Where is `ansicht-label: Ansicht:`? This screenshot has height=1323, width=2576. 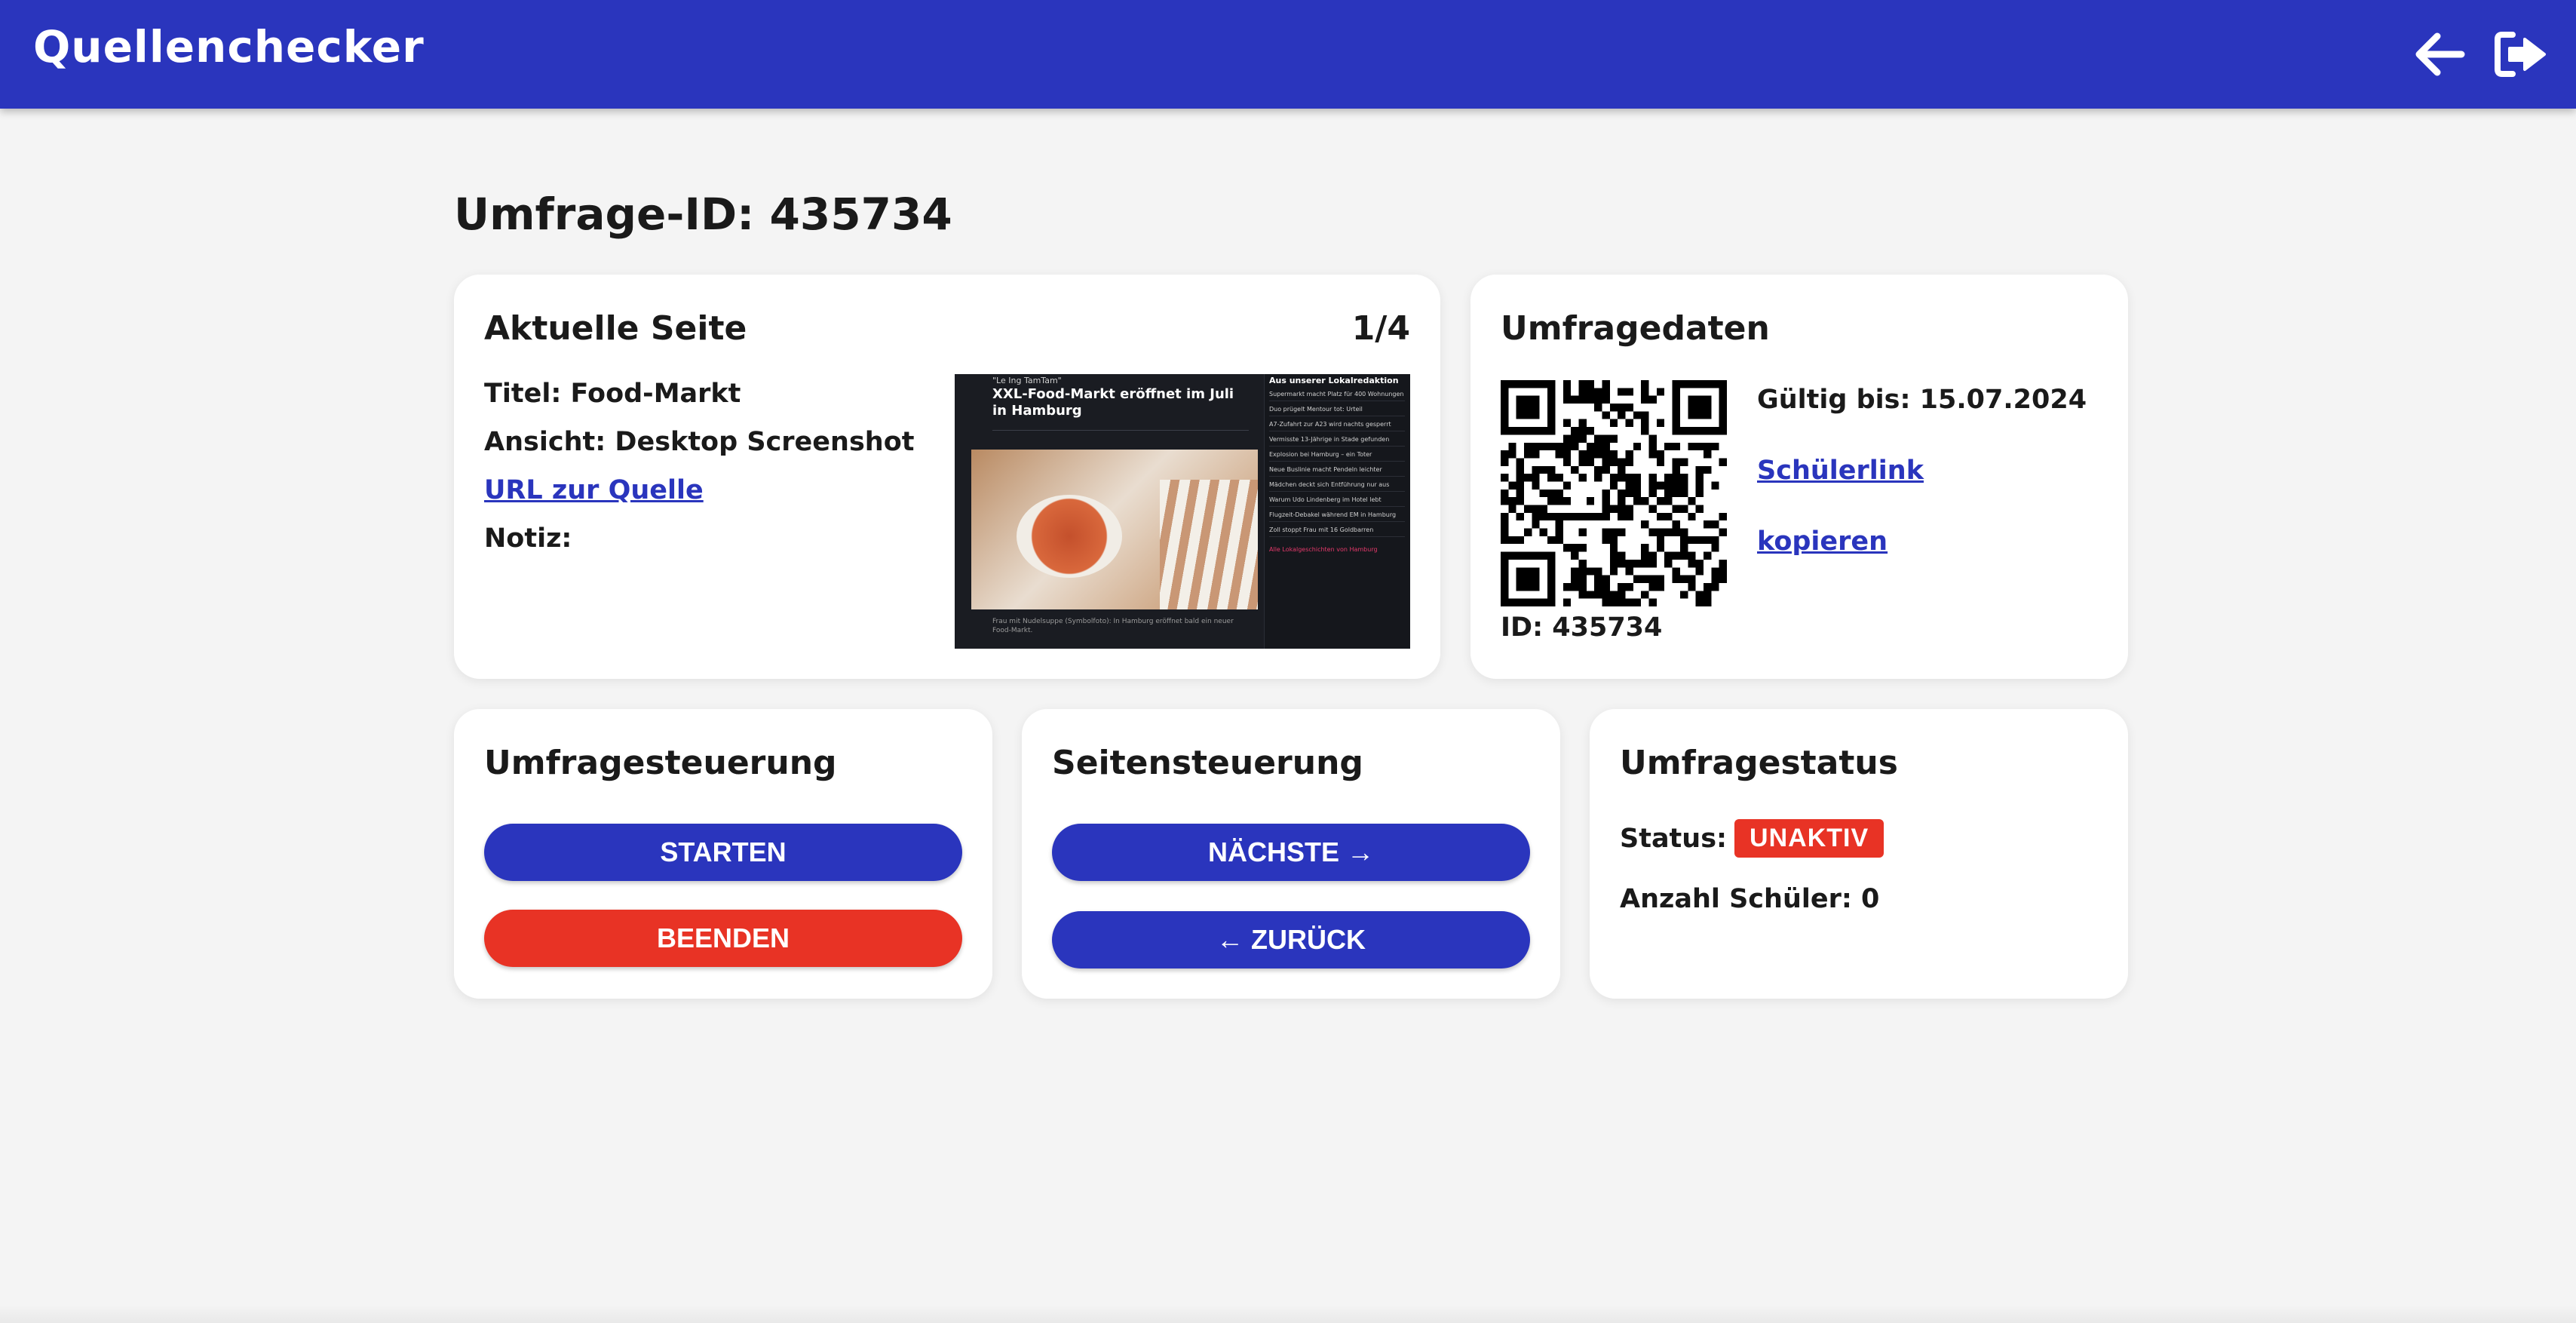
ansicht-label: Ansicht: is located at coordinates (545, 442).